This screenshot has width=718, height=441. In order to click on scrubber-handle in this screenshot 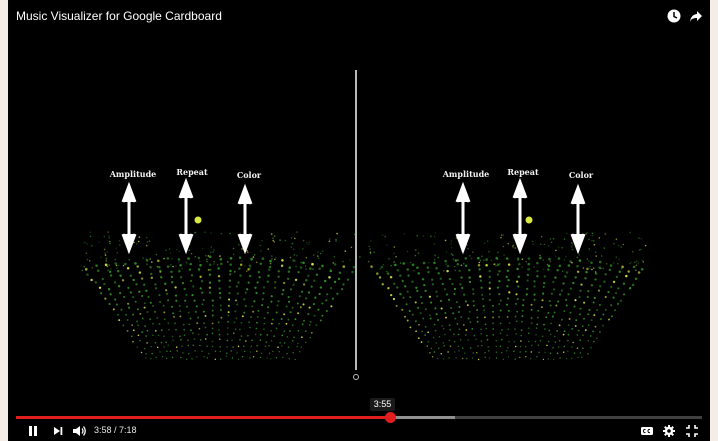, I will do `click(390, 417)`.